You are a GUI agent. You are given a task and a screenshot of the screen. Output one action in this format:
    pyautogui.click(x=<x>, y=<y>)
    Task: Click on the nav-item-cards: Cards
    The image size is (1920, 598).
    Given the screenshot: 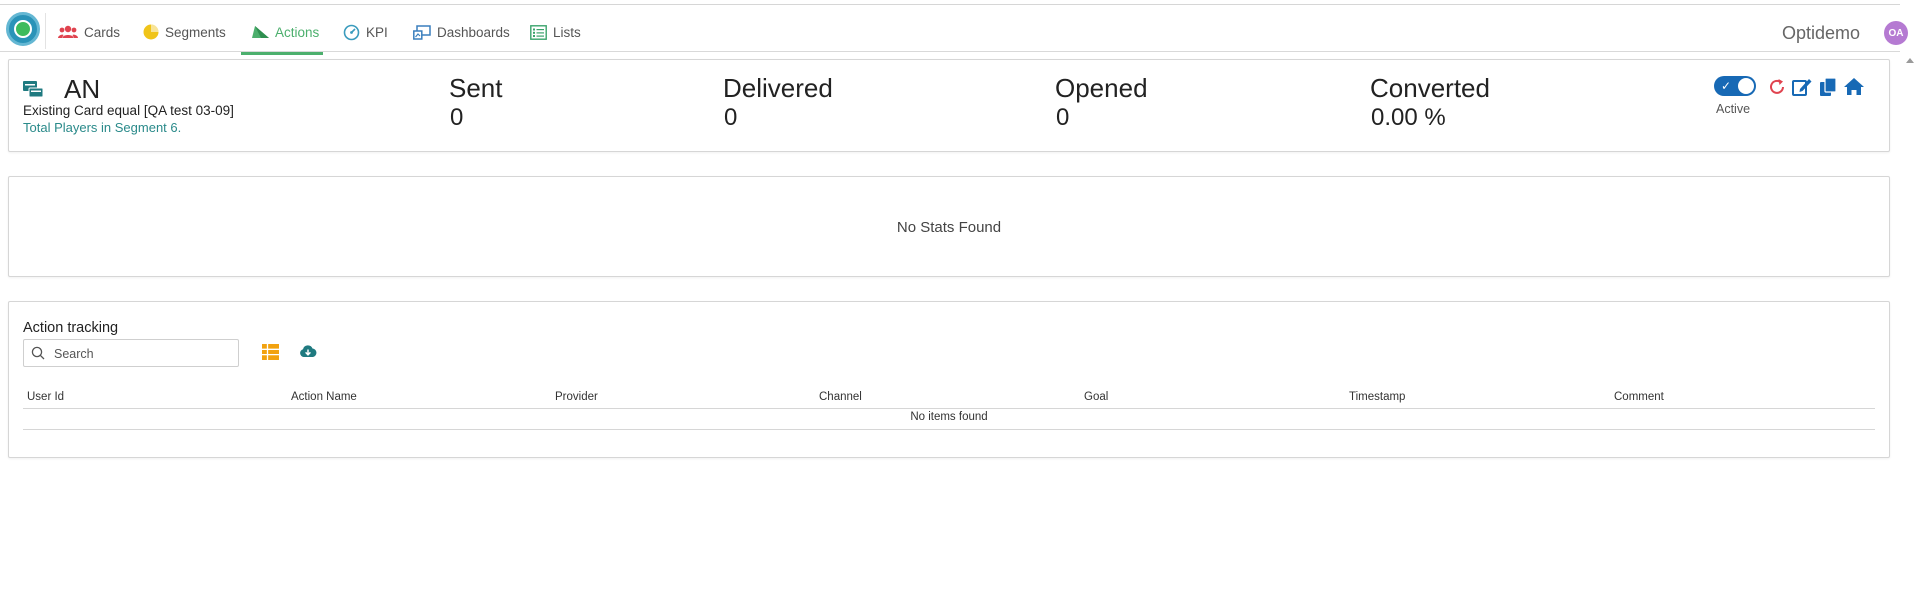 What is the action you would take?
    pyautogui.click(x=89, y=32)
    